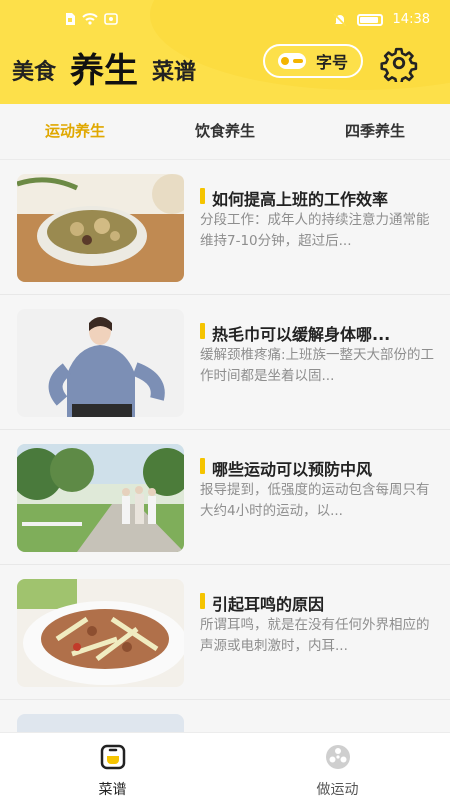 This screenshot has width=450, height=800. I want to click on film-reel-icon, so click(337, 757).